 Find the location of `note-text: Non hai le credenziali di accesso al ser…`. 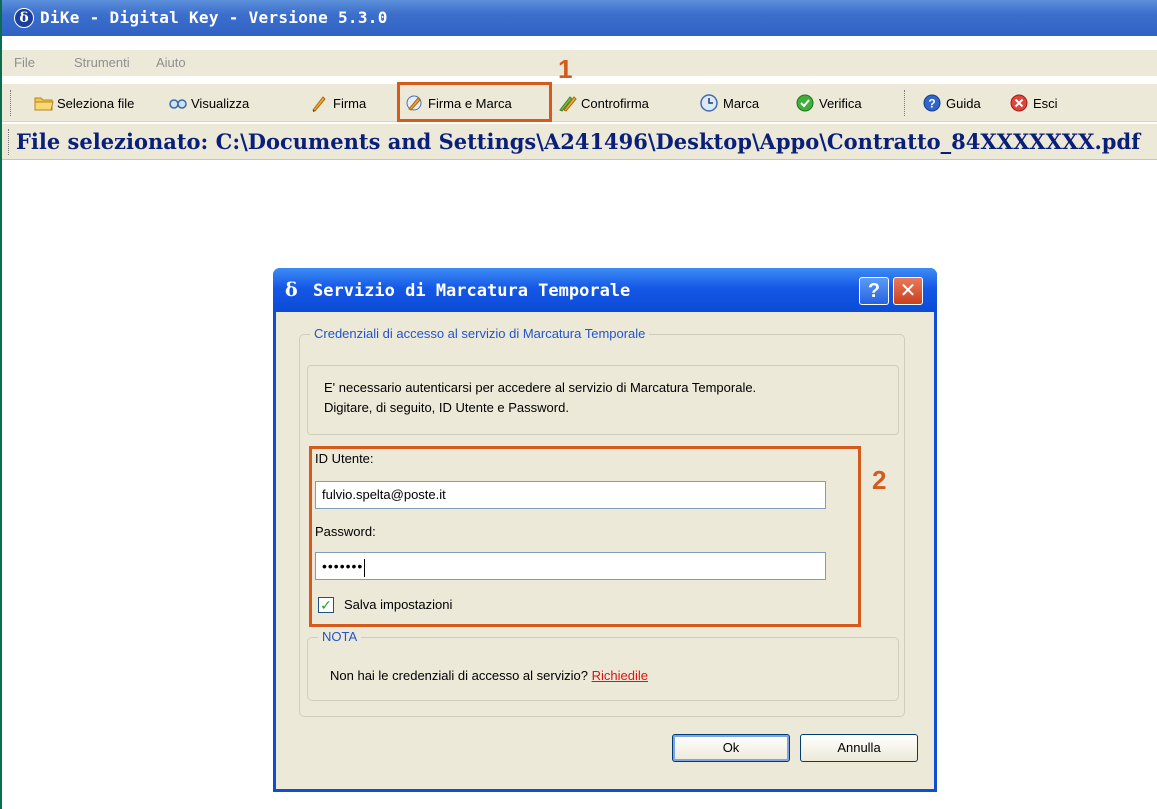

note-text: Non hai le credenziali di accesso al ser… is located at coordinates (489, 675).